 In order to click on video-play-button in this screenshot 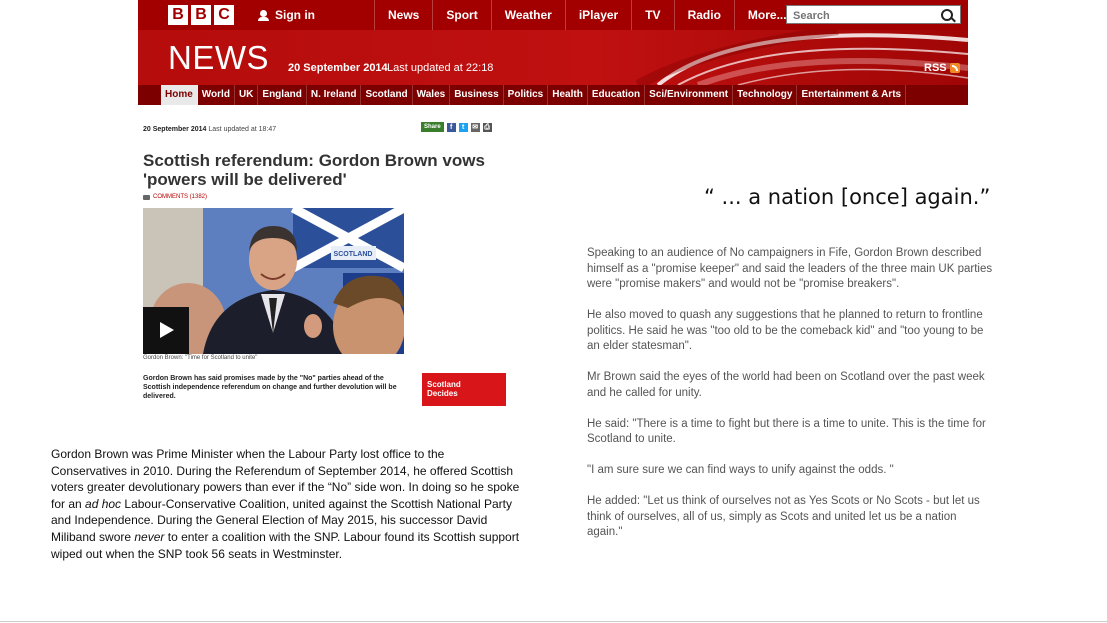, I will do `click(166, 330)`.